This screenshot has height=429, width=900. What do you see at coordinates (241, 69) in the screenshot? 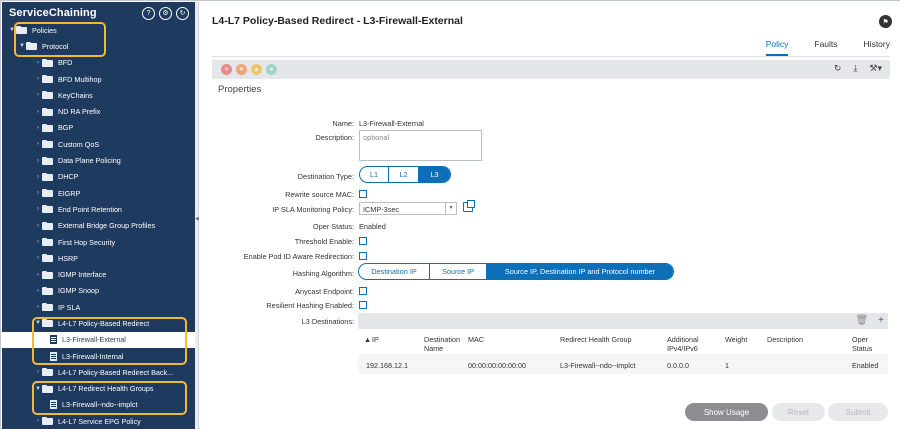
I see `major-fault-icon: ▼` at bounding box center [241, 69].